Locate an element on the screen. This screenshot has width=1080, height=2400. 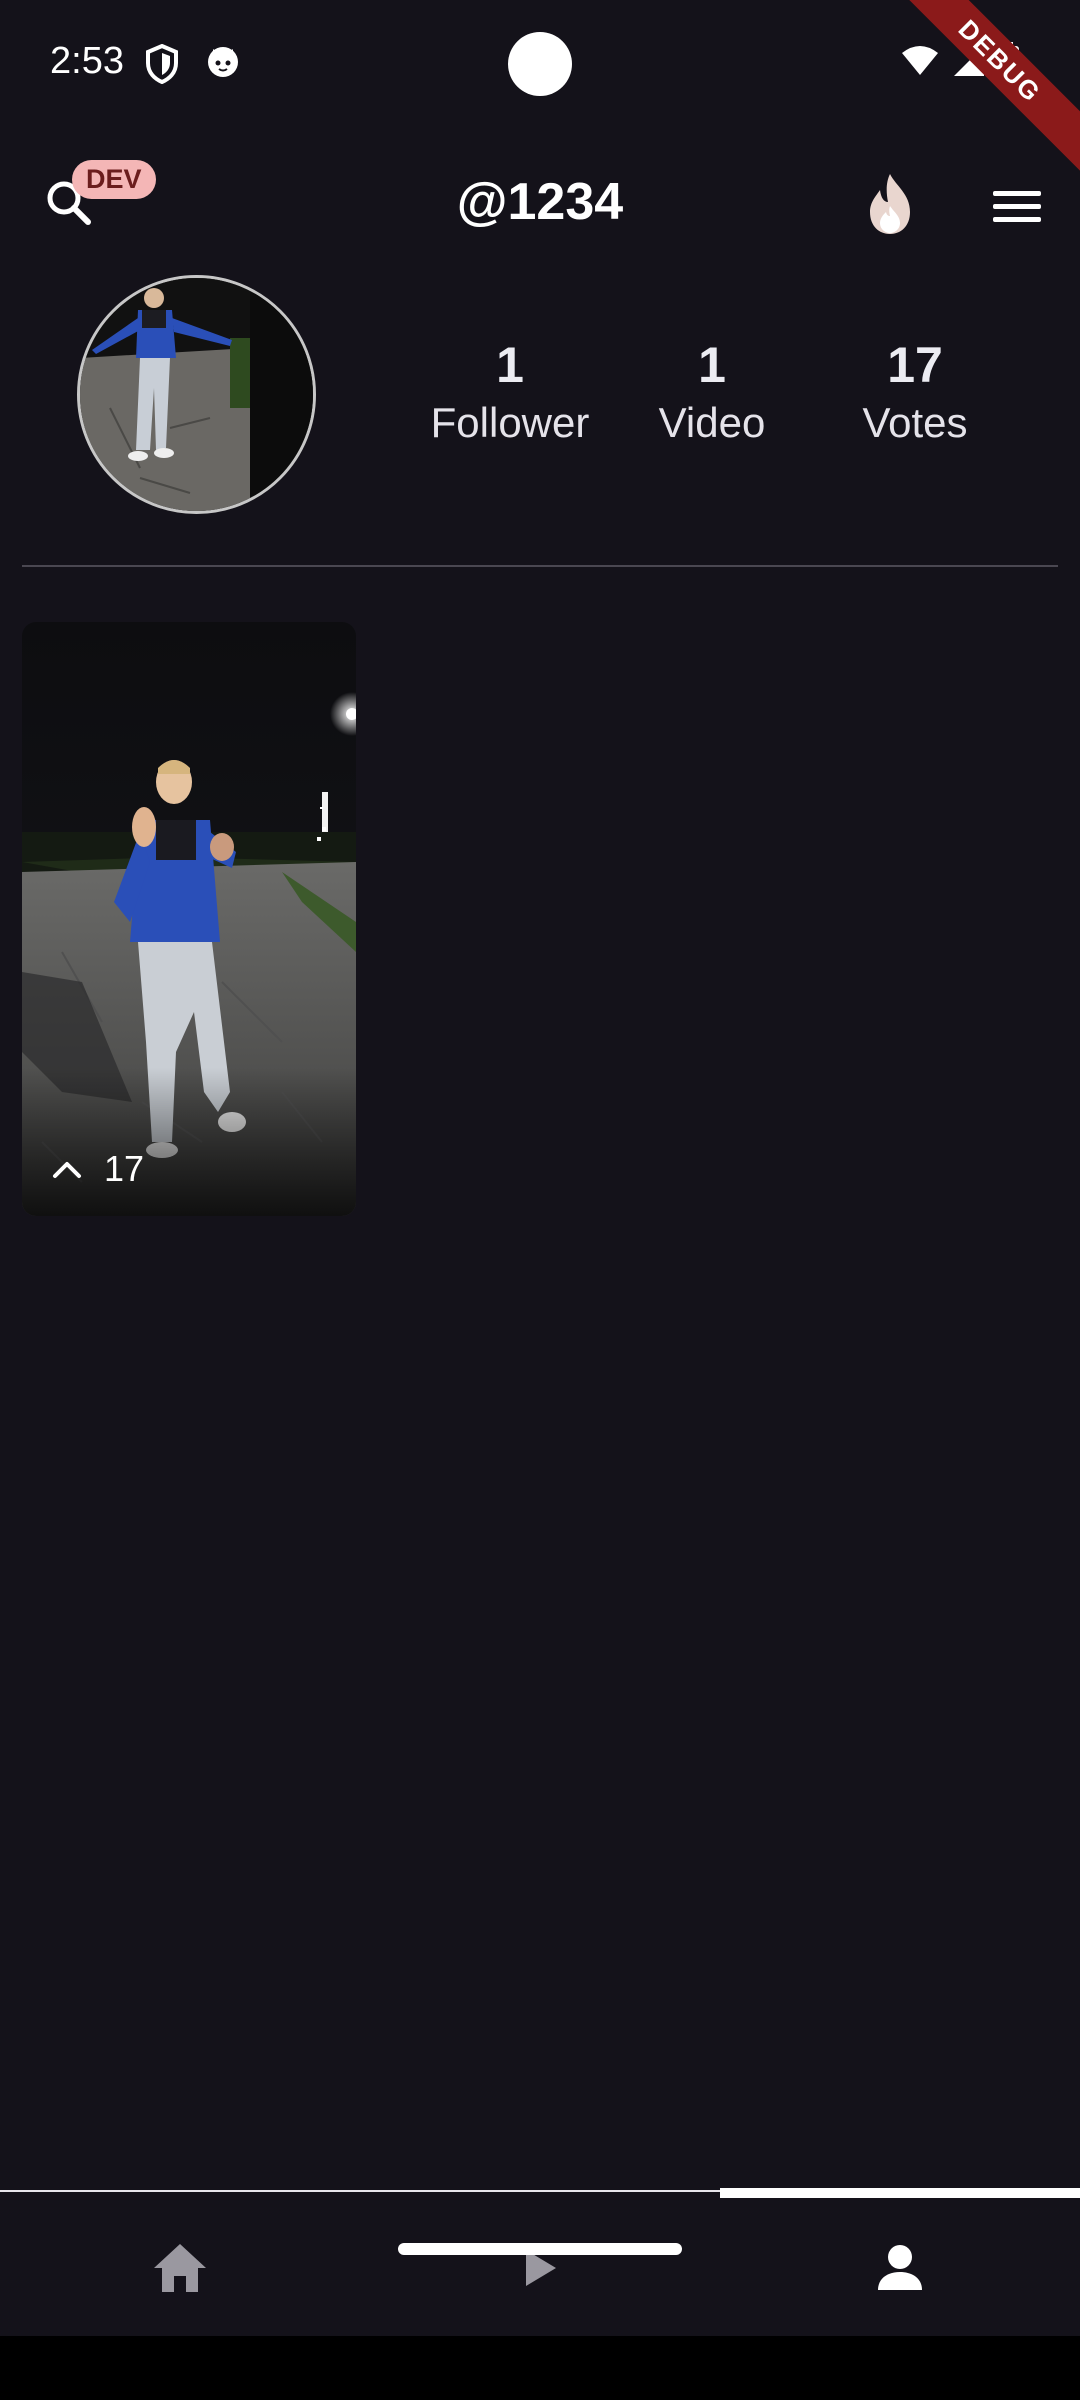
fire-icon is located at coordinates (890, 204).